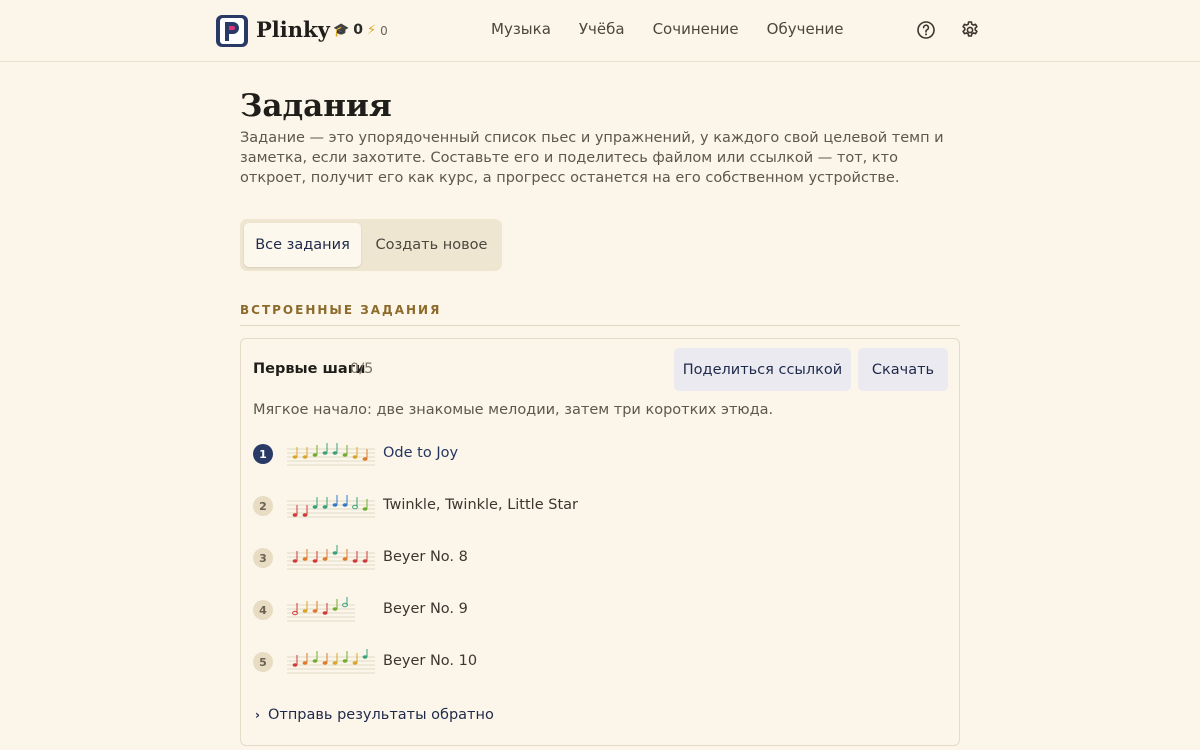 Image resolution: width=1200 pixels, height=750 pixels. I want to click on item-number: 3, so click(263, 558).